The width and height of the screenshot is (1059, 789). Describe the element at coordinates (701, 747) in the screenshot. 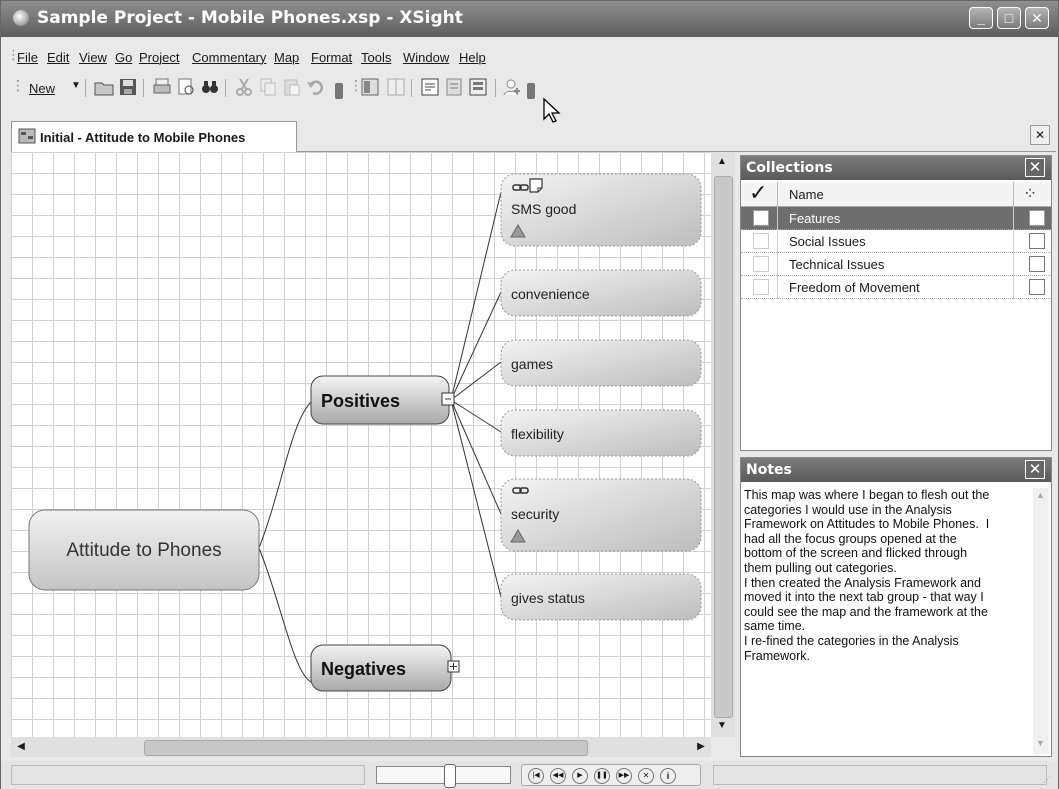

I see `scroll-right-icon: ▶` at that location.